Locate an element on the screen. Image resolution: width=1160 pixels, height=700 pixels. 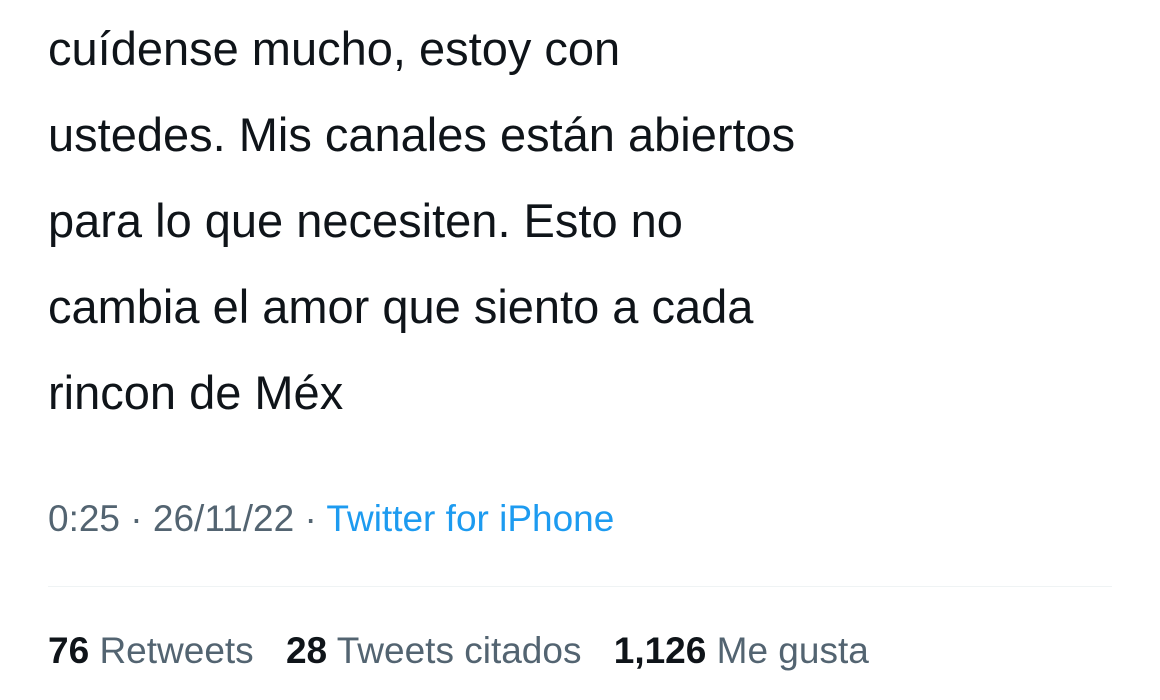
tweet-text-line: para lo que necesiten. Esto no is located at coordinates (365, 220).